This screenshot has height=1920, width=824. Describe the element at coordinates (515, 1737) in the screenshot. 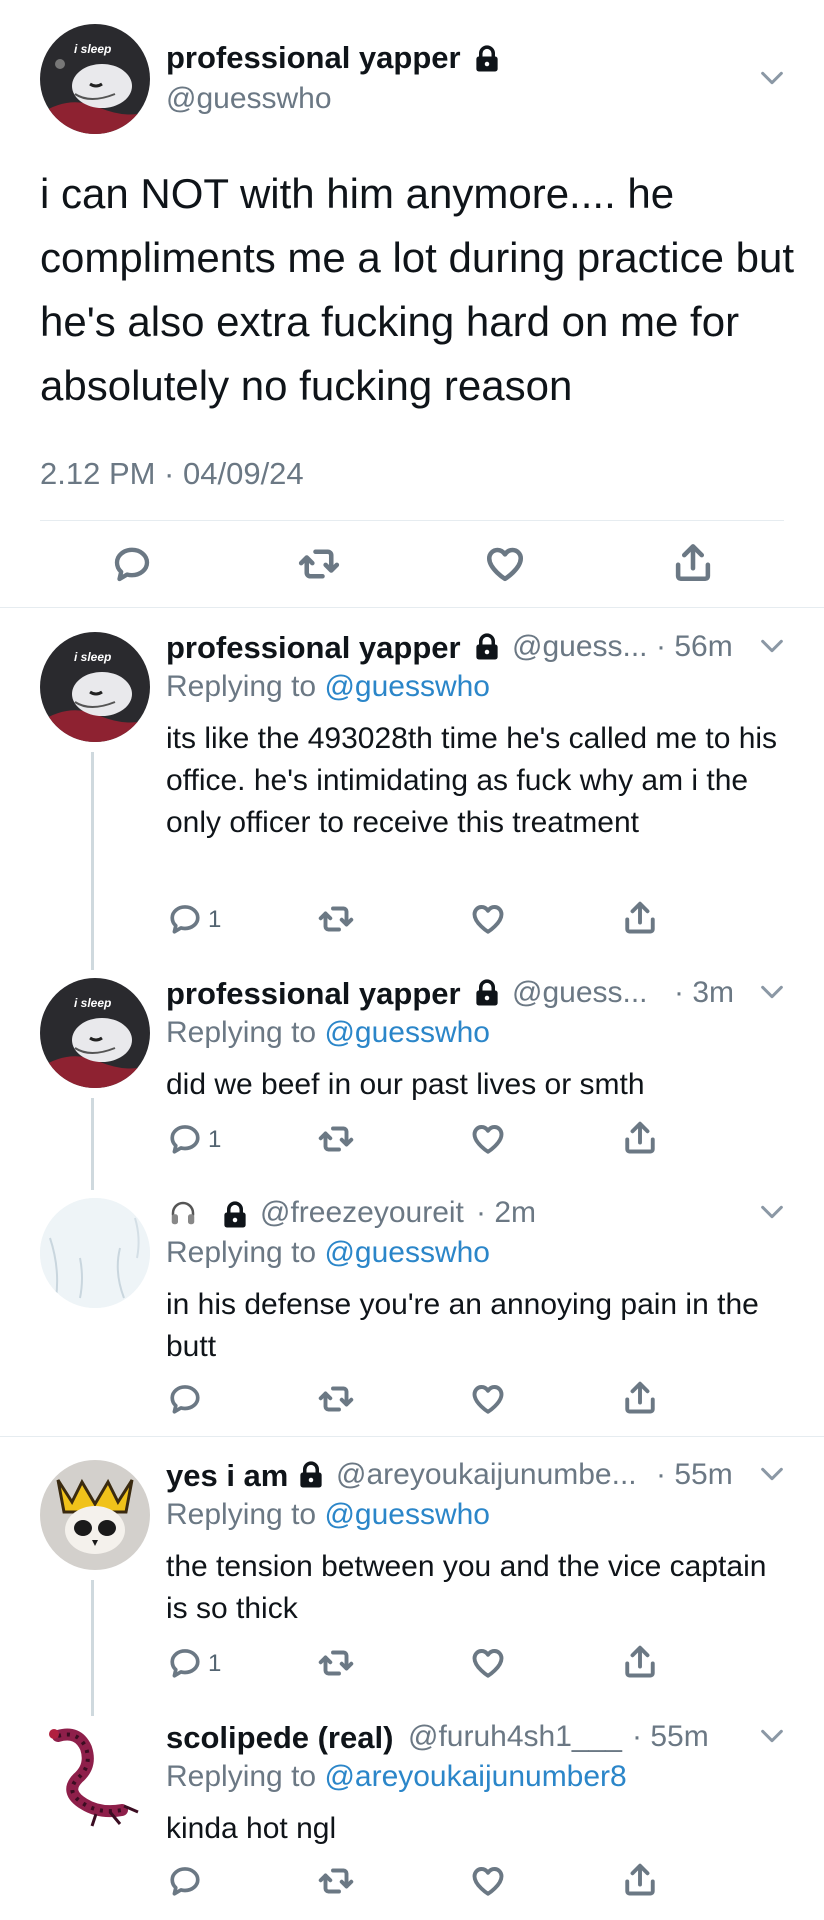

I see `handle: @furuh4sh1___` at that location.